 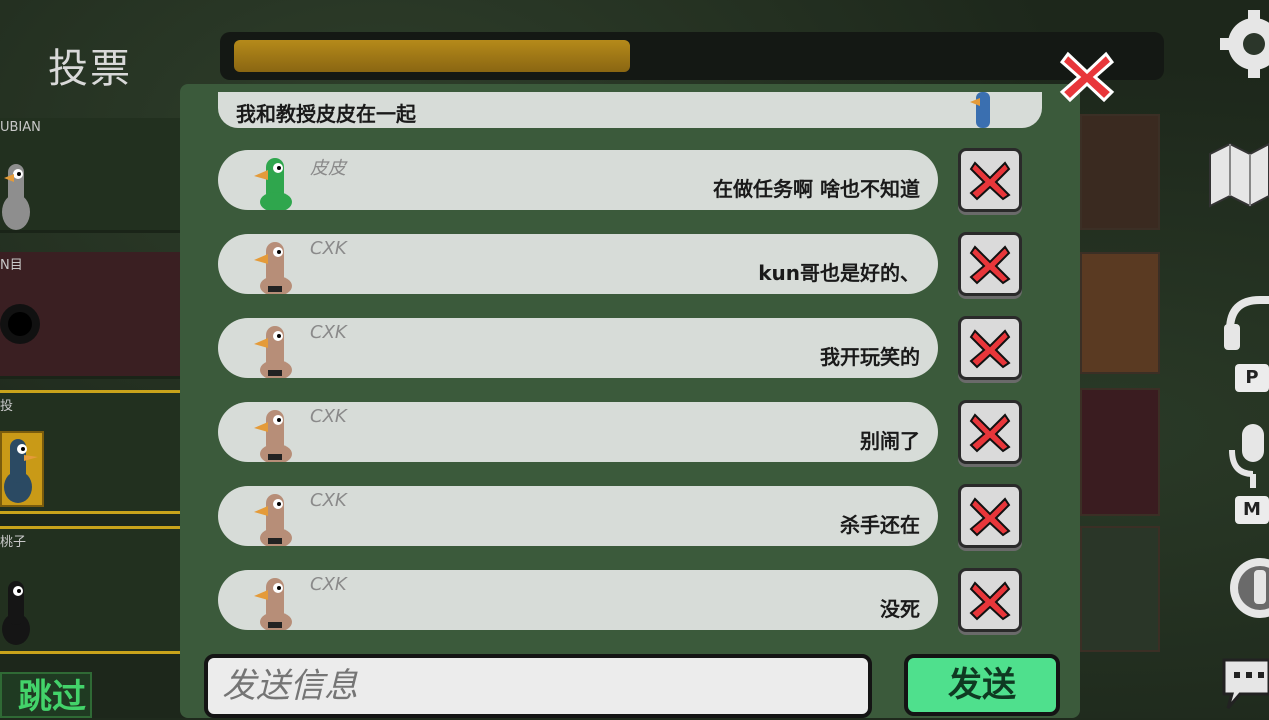 I want to click on player-name: UBIAN, so click(x=20, y=127).